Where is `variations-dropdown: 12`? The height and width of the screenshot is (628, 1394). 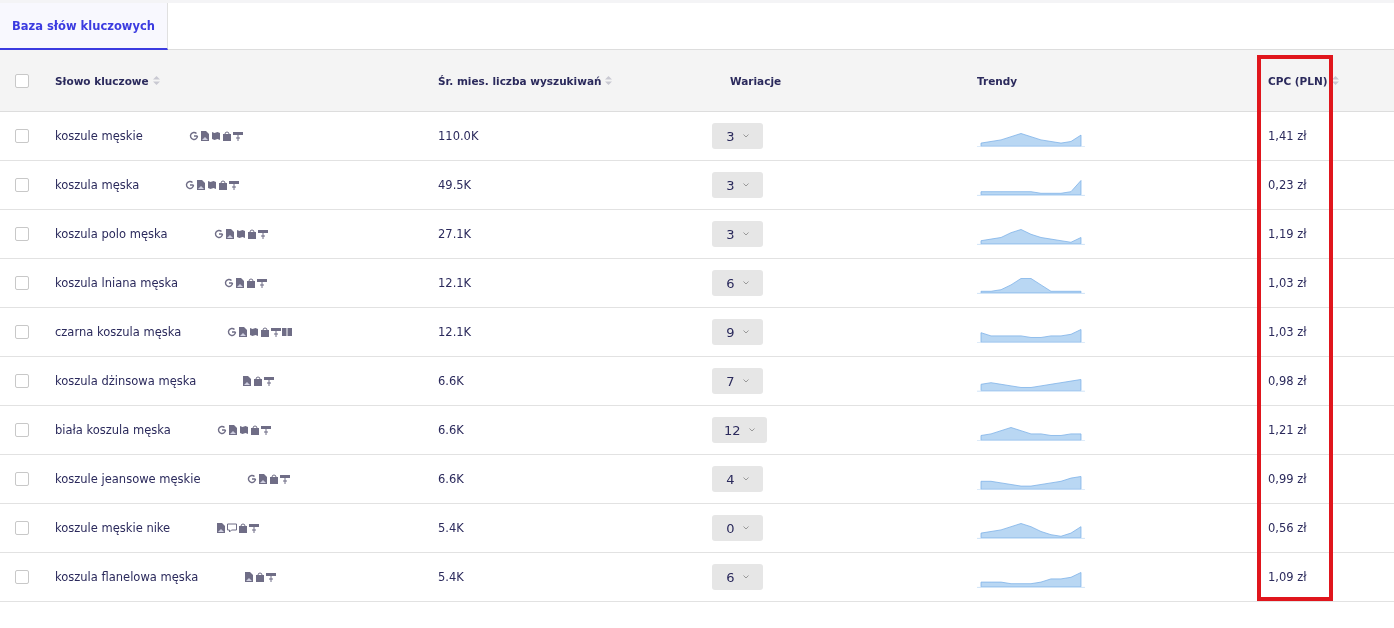
variations-dropdown: 12 is located at coordinates (739, 430).